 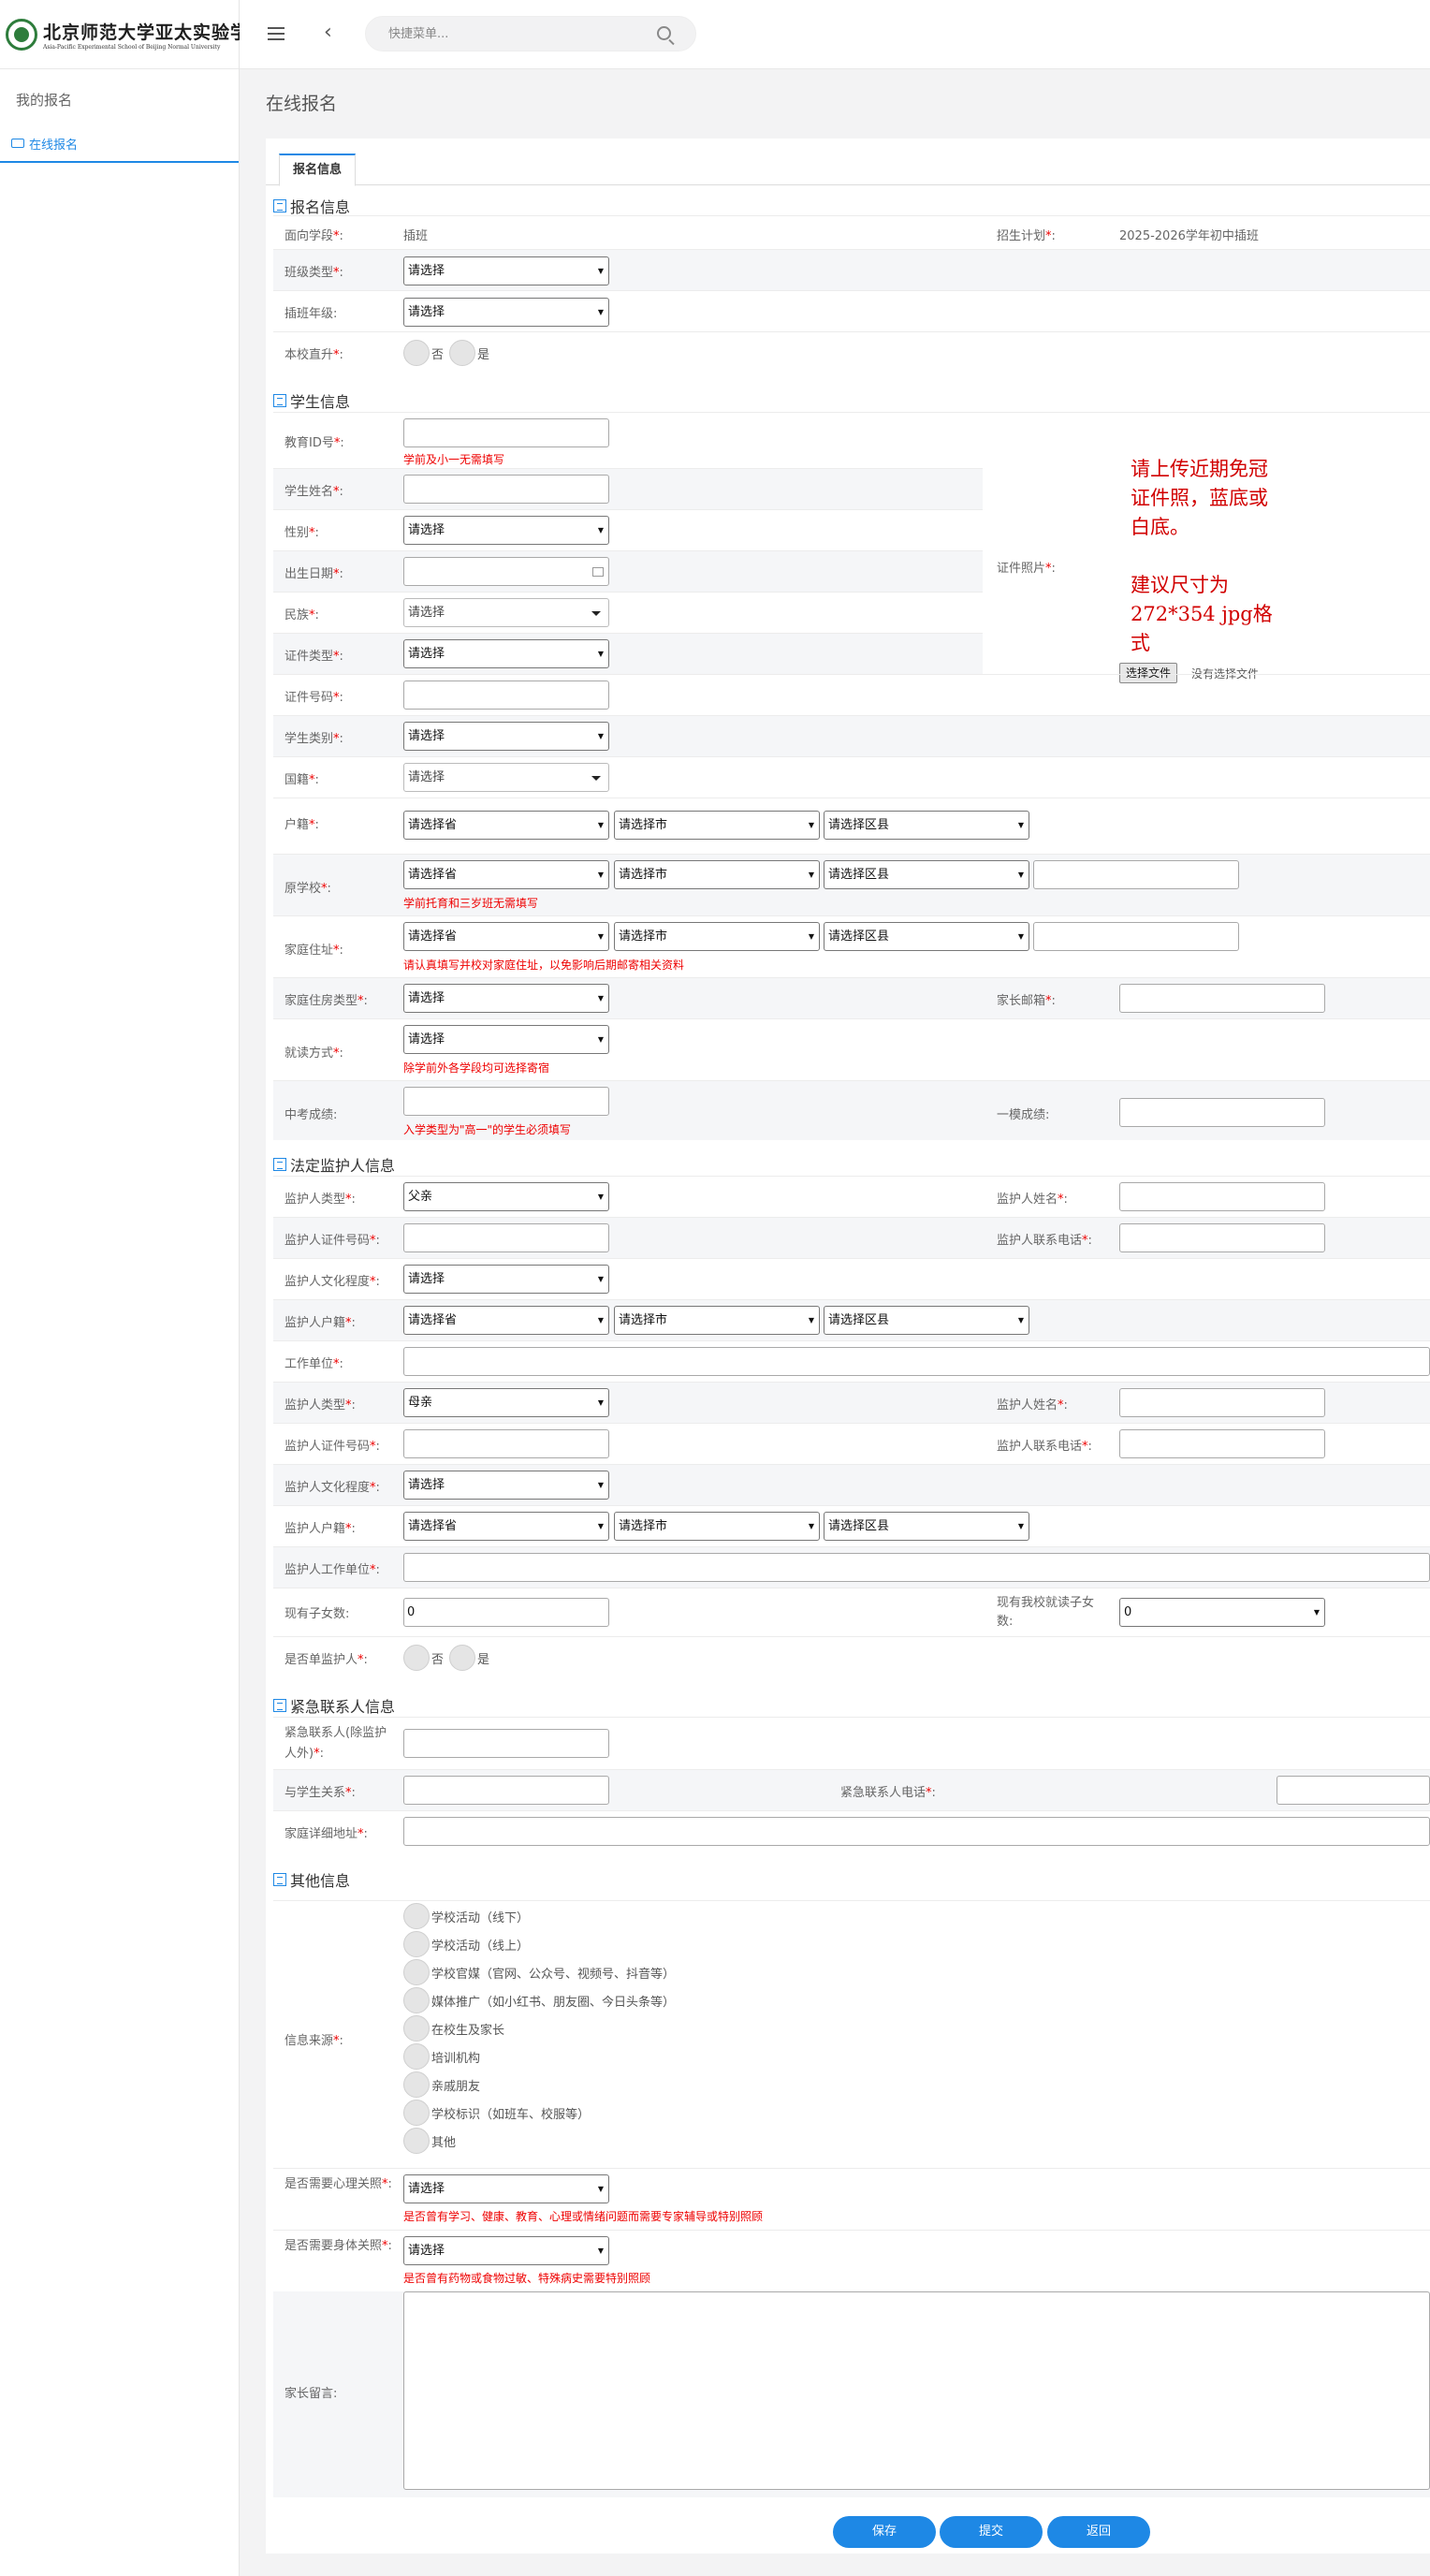 What do you see at coordinates (506, 695) in the screenshot?
I see `id-no-input` at bounding box center [506, 695].